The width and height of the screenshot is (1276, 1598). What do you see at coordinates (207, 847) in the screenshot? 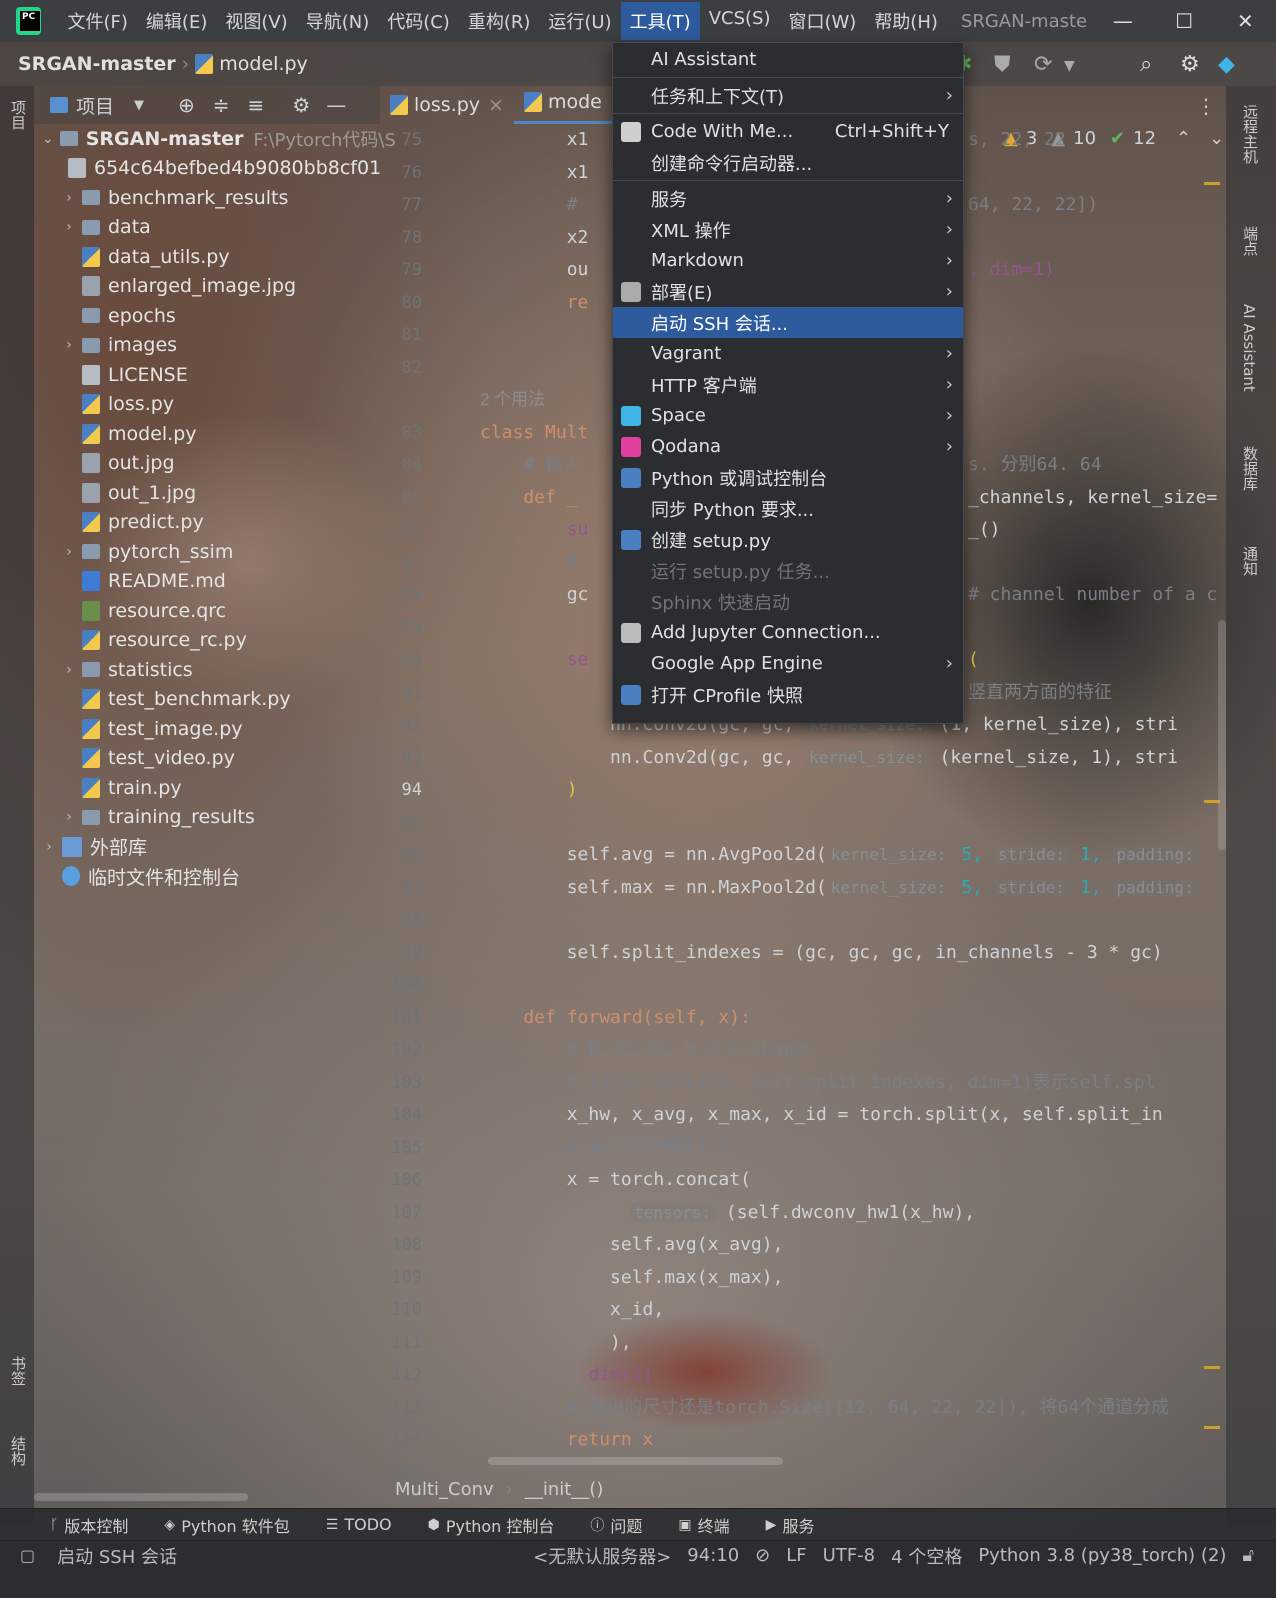
I see `tree-external-libraries: › 外部库` at bounding box center [207, 847].